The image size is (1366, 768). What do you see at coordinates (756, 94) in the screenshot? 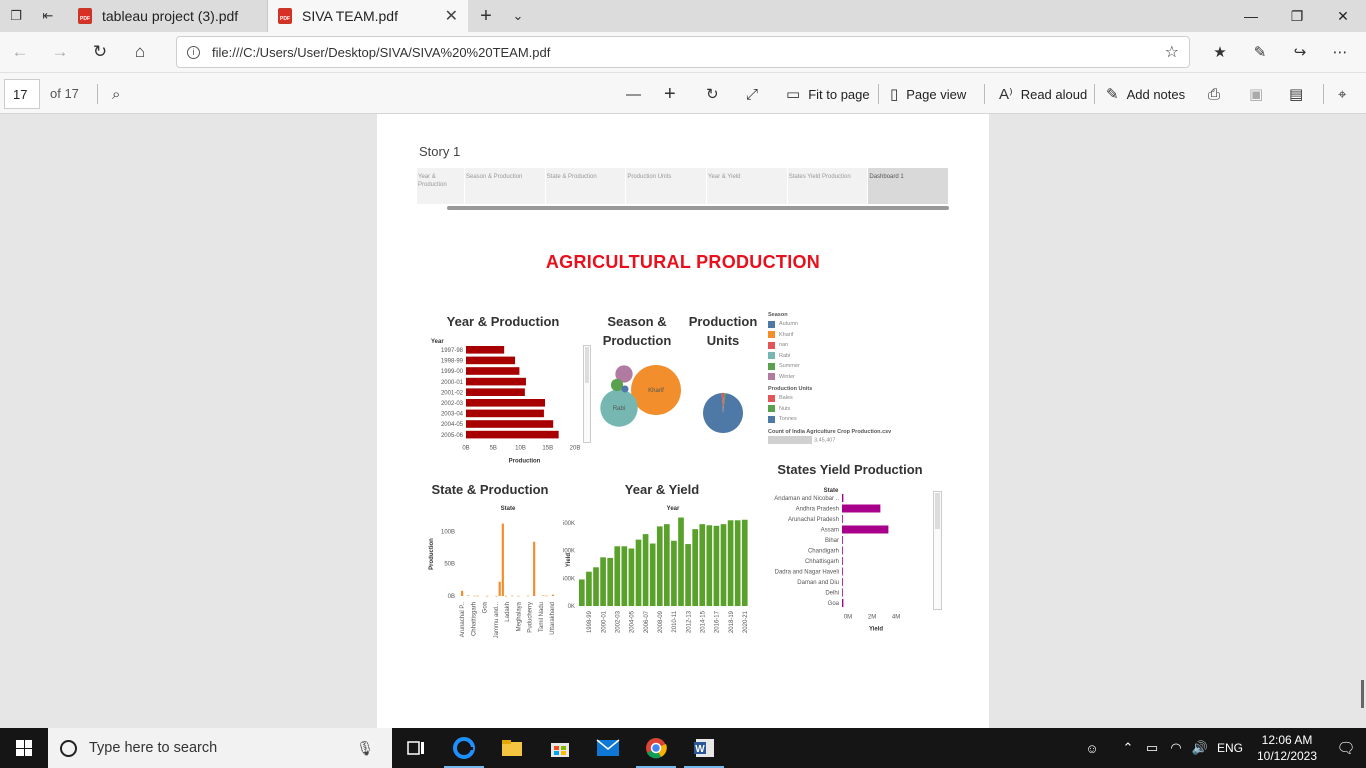
I see `fullscreen-icon: ⤢` at bounding box center [756, 94].